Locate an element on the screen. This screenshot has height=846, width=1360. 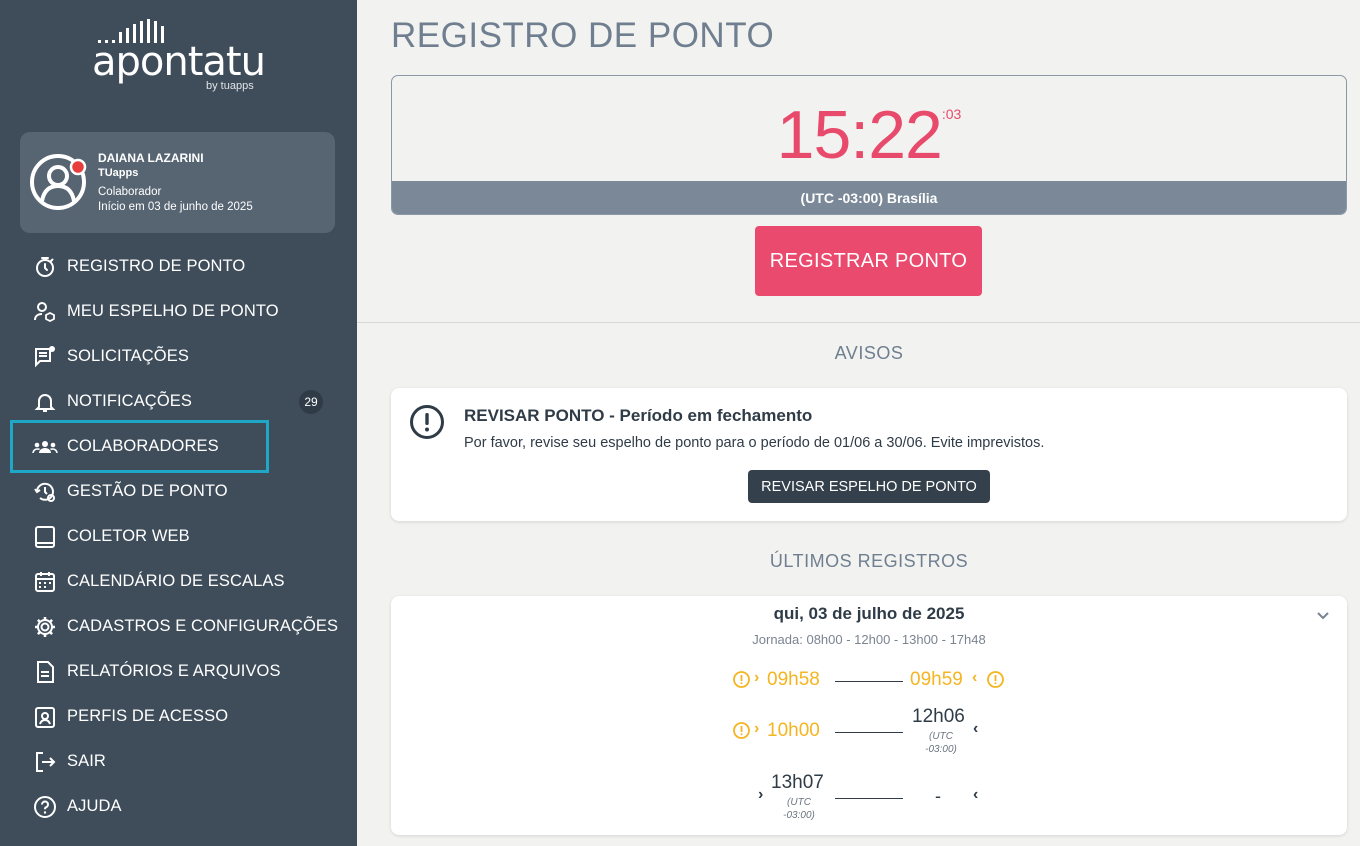
sidebar-item-label: SOLICITAÇÕES is located at coordinates (128, 356).